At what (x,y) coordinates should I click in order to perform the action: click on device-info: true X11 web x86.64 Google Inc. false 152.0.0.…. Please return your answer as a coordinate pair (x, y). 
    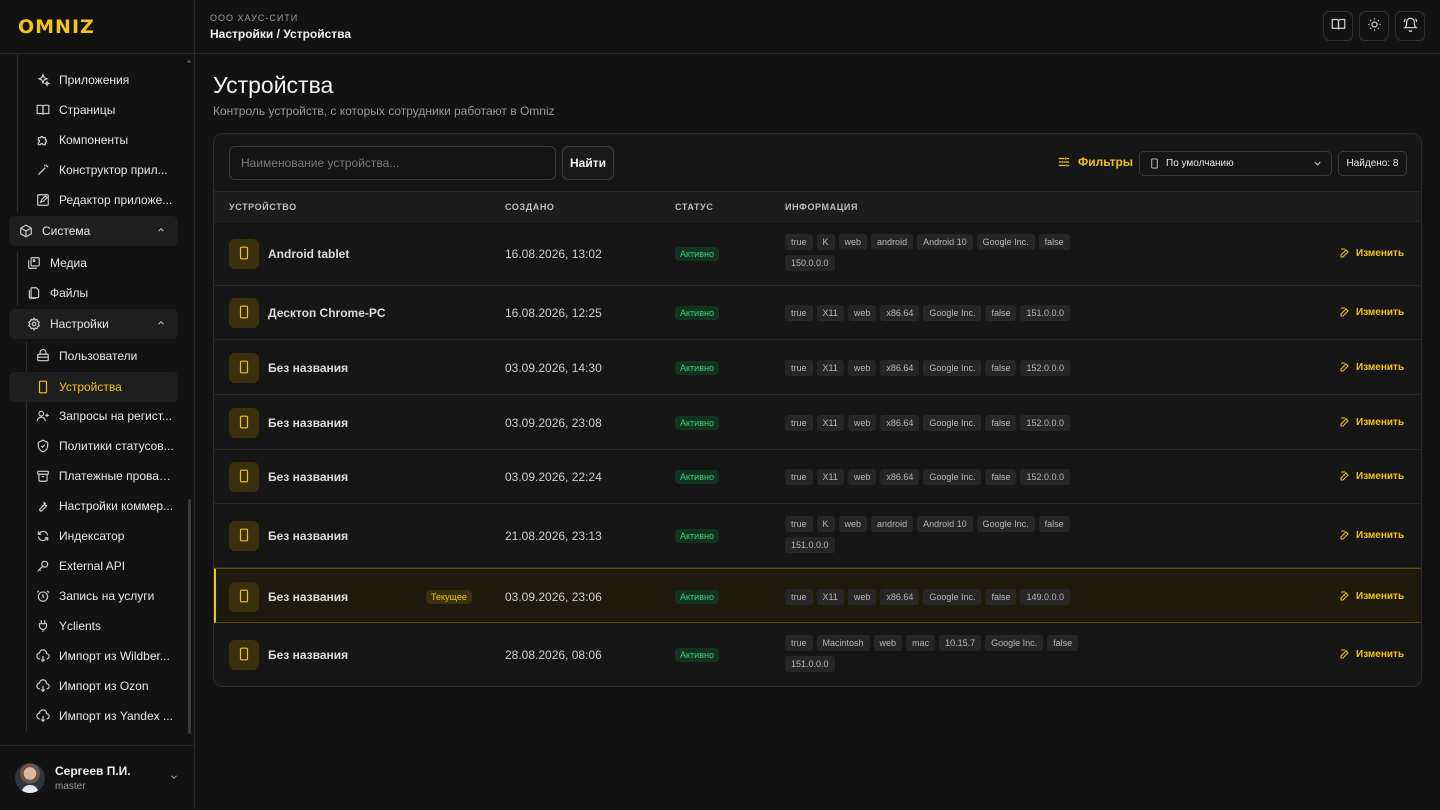
    Looking at the image, I should click on (935, 477).